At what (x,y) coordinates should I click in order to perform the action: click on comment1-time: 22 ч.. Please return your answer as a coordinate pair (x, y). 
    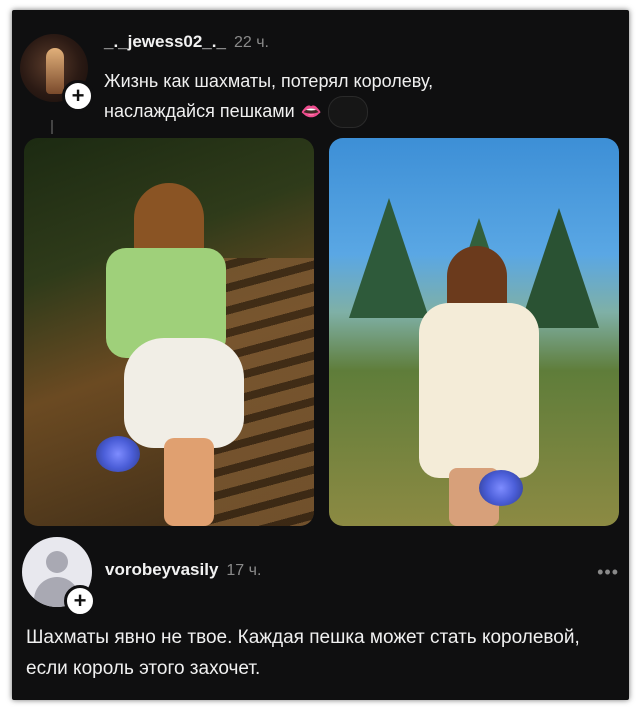
    Looking at the image, I should click on (251, 42).